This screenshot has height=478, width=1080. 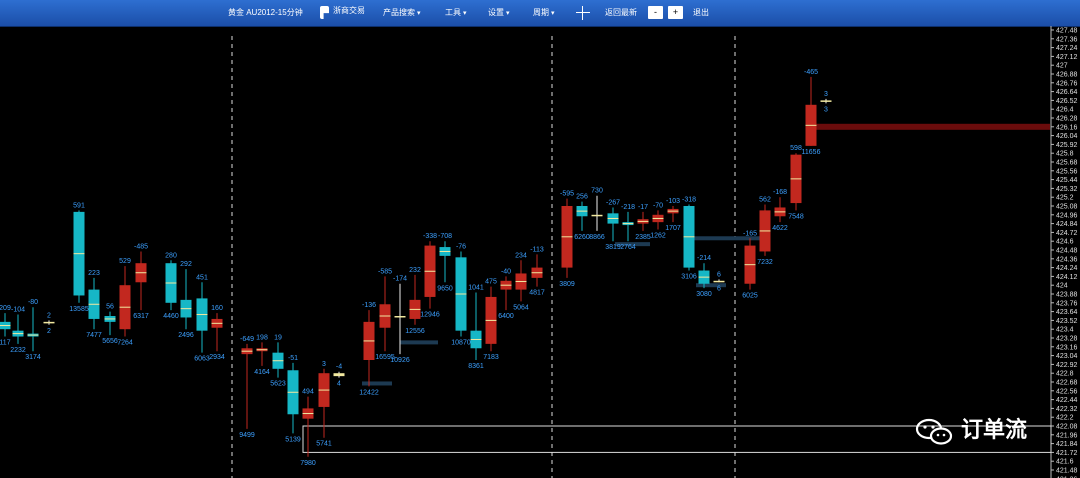 I want to click on candle-volume-label: 10926, so click(x=400, y=360).